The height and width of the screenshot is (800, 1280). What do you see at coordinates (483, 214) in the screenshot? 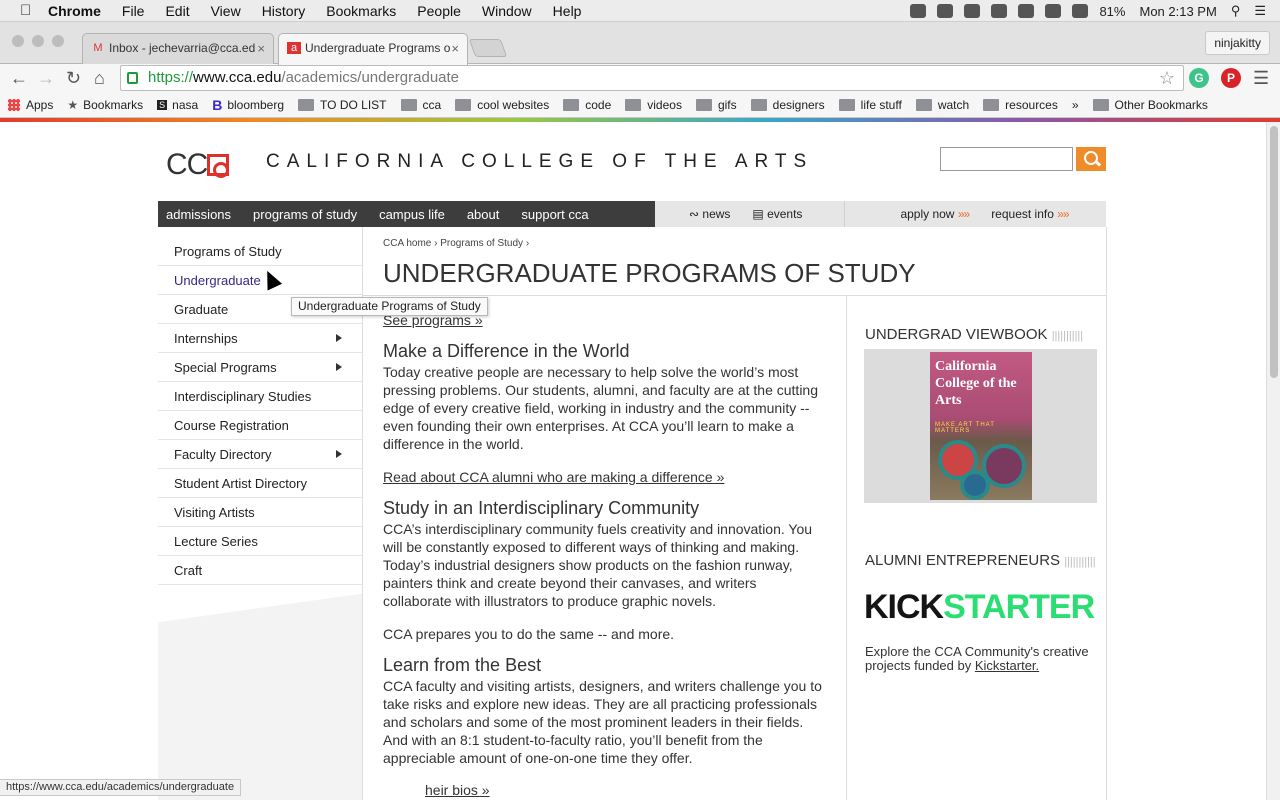
I see `nav-about: about` at bounding box center [483, 214].